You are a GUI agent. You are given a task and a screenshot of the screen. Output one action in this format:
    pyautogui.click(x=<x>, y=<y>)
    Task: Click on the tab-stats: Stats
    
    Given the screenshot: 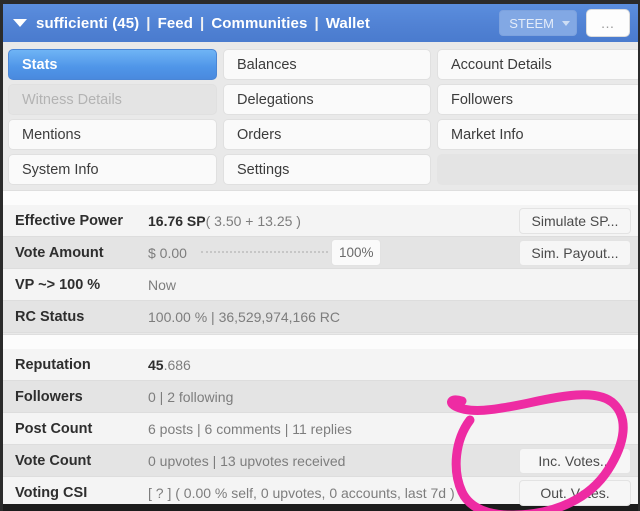 What is the action you would take?
    pyautogui.click(x=112, y=64)
    